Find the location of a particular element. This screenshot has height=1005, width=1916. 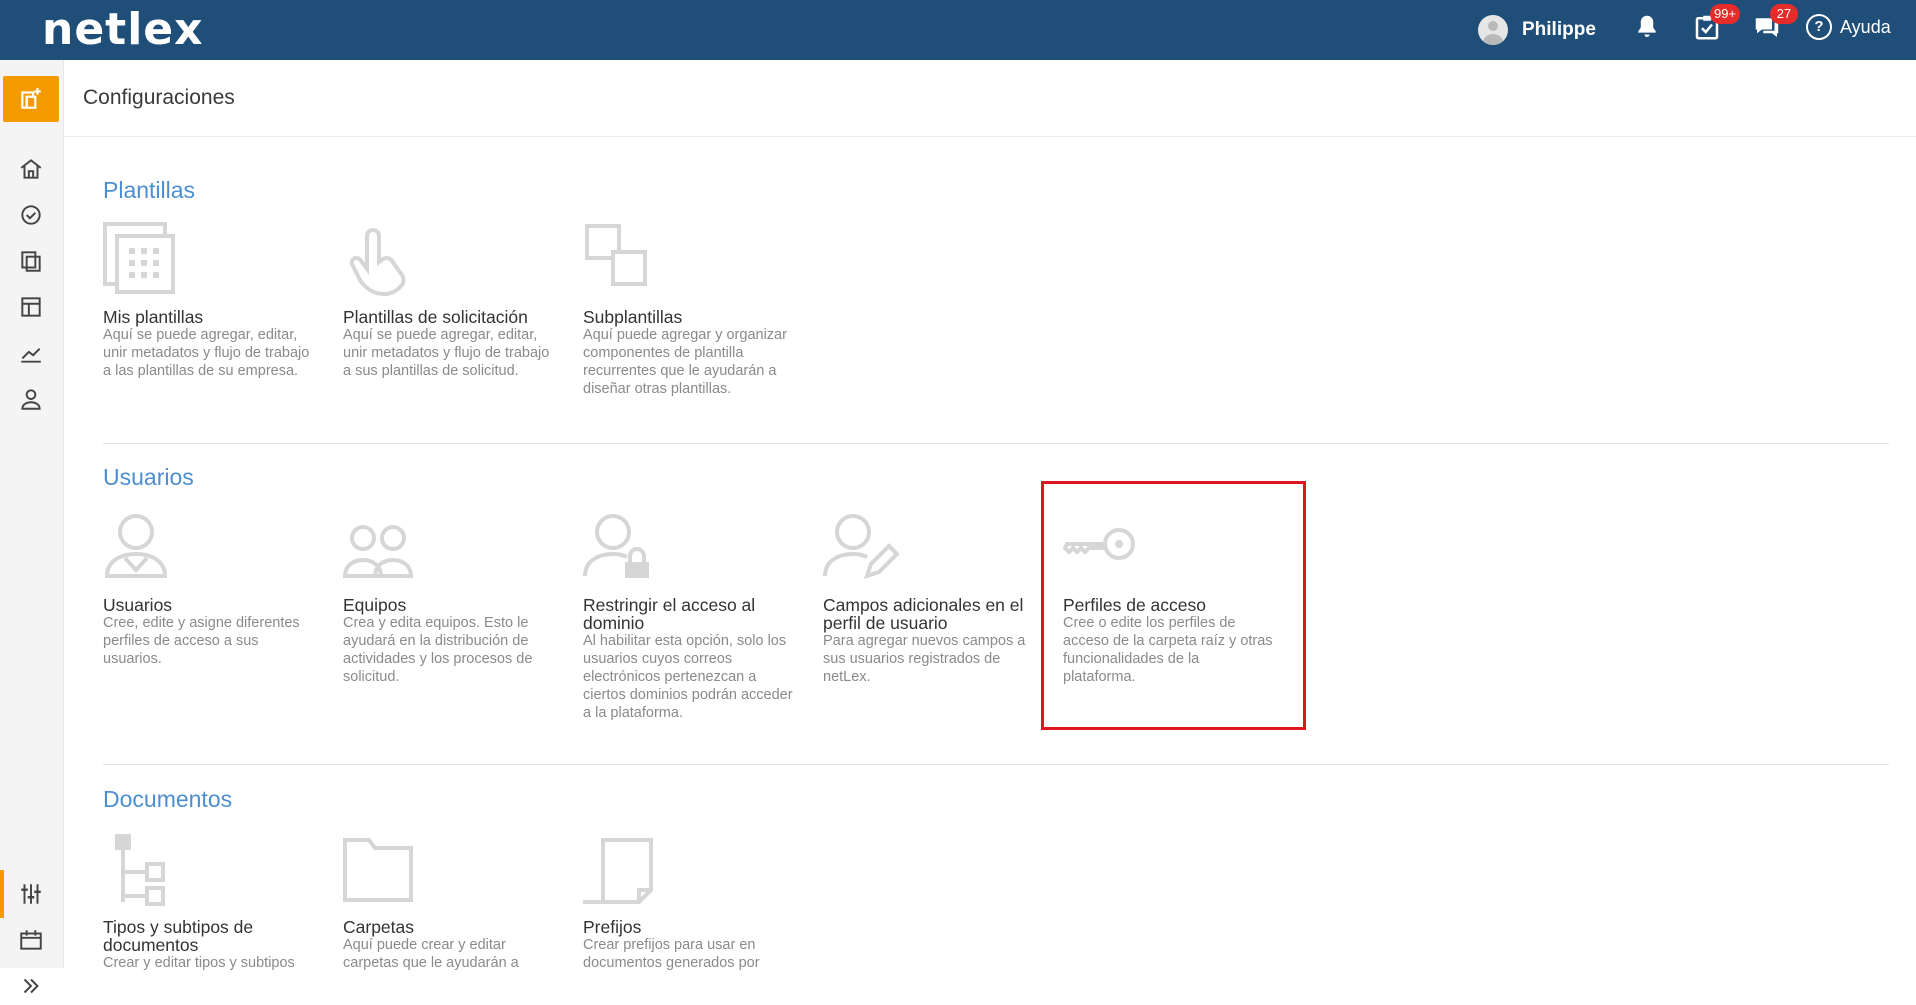

left-sidebar is located at coordinates (32, 527).